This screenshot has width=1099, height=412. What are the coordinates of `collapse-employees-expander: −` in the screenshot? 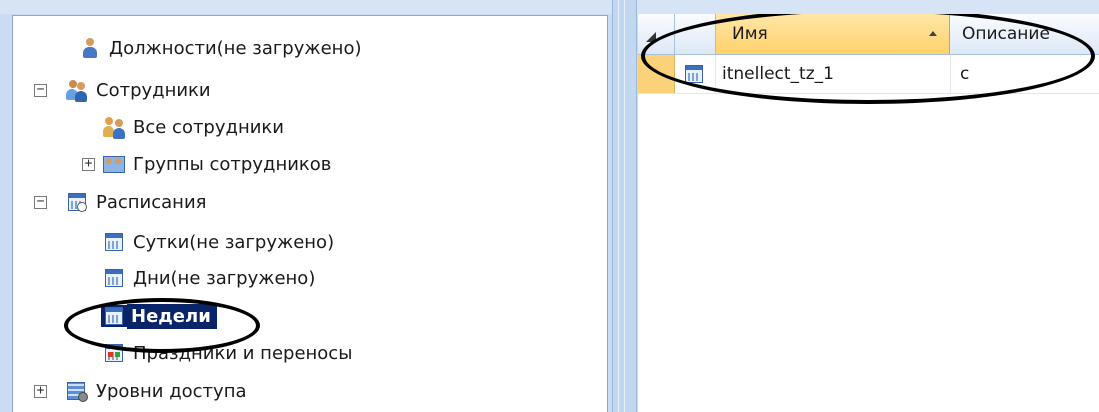 It's located at (40, 90).